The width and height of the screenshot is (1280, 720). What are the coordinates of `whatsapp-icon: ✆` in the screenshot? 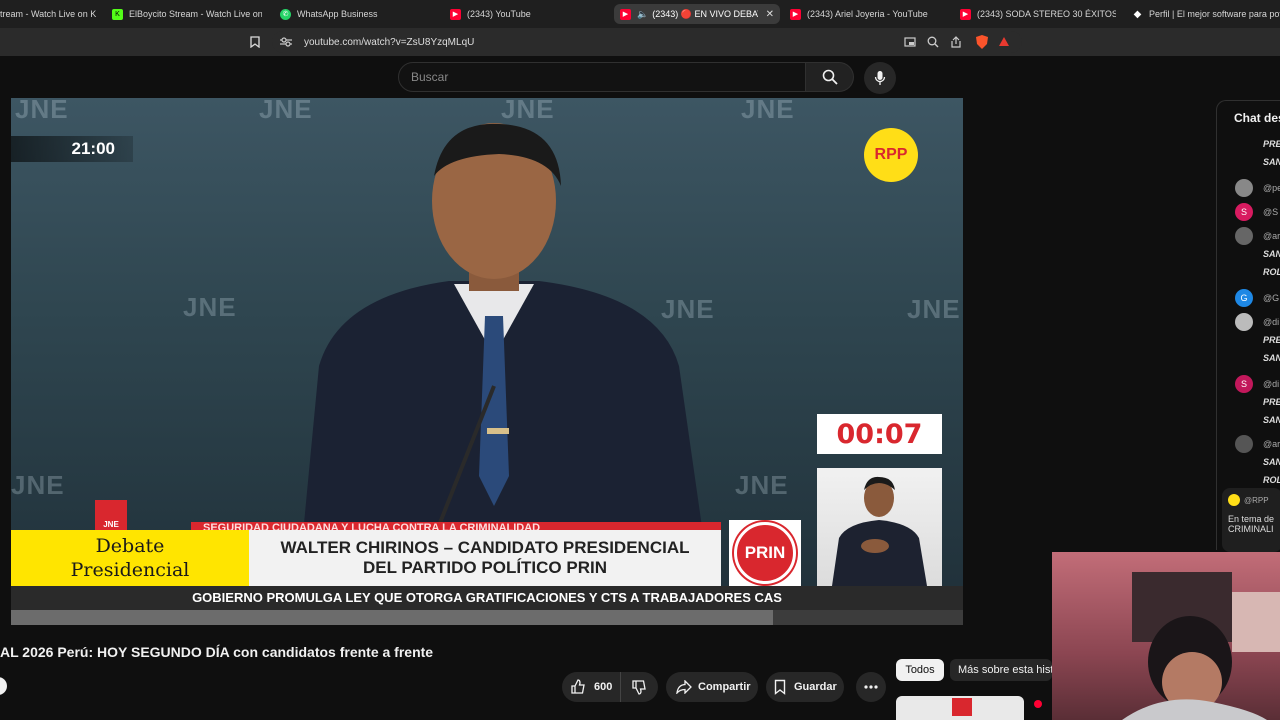 It's located at (285, 14).